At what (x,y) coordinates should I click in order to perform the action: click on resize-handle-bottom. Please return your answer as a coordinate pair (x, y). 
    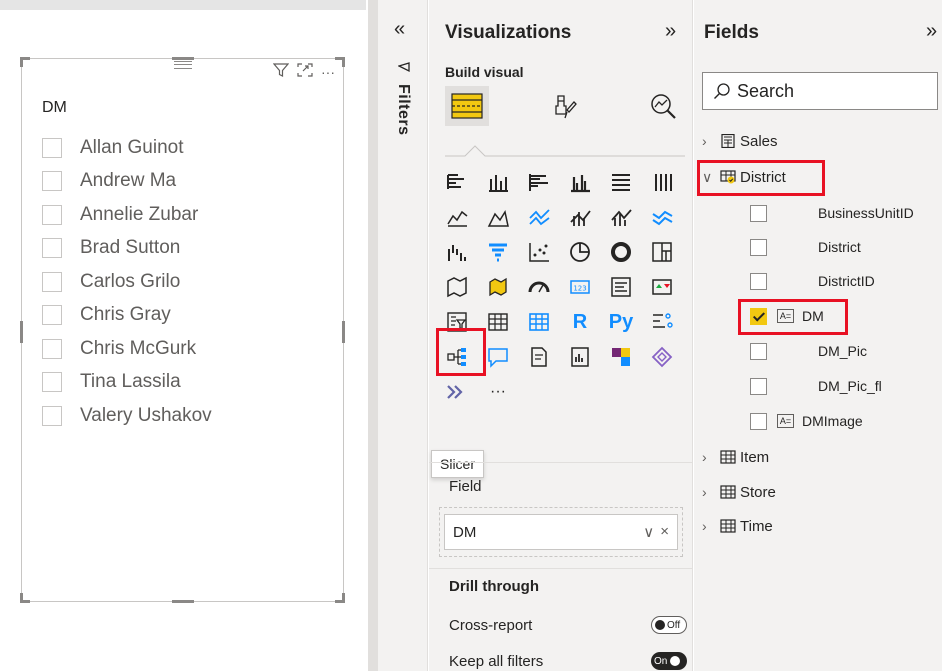
    Looking at the image, I should click on (183, 601).